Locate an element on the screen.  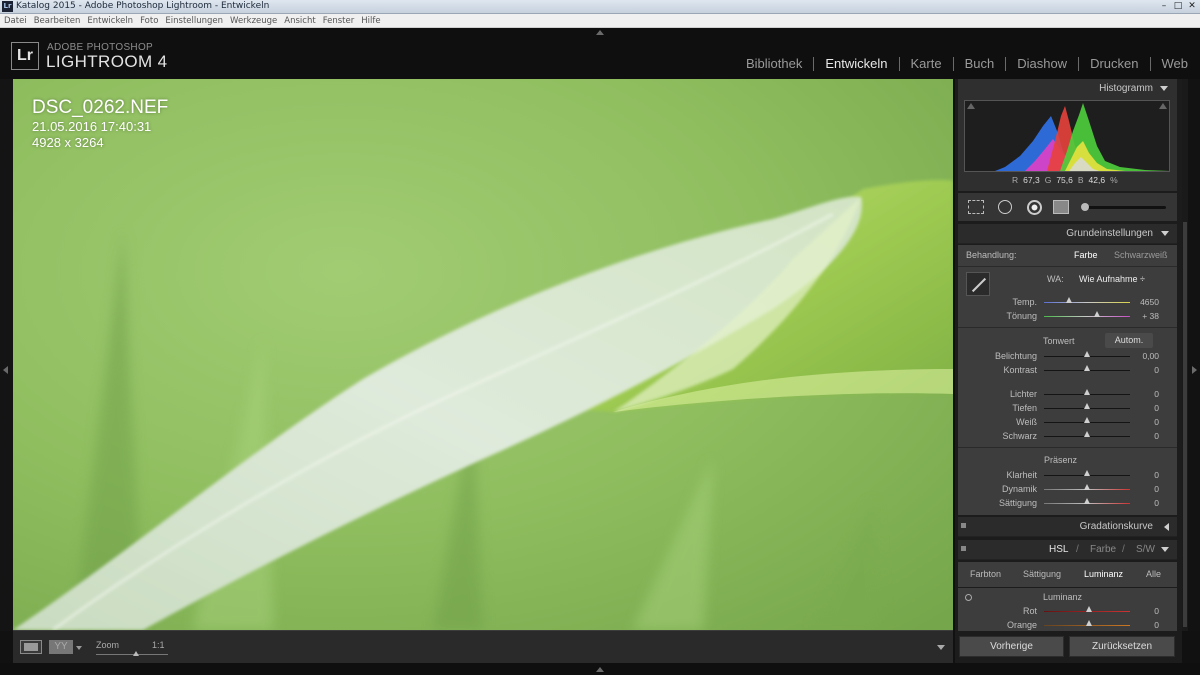
tone-curve-toggle-icon is located at coordinates (963, 525).